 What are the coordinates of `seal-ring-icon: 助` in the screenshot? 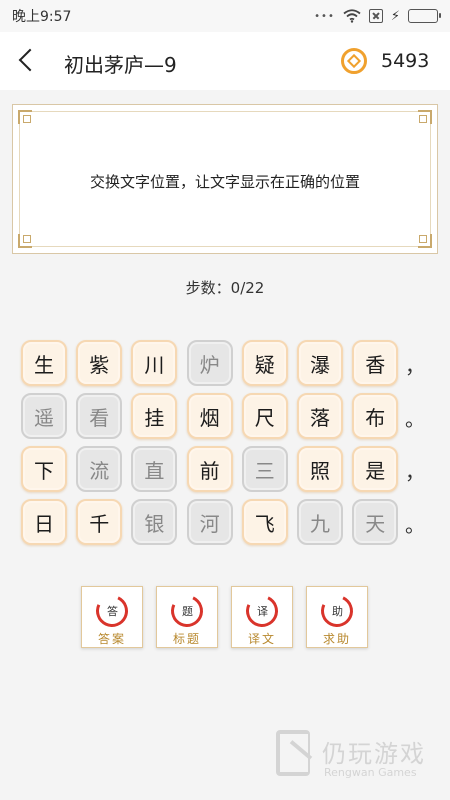 It's located at (337, 611).